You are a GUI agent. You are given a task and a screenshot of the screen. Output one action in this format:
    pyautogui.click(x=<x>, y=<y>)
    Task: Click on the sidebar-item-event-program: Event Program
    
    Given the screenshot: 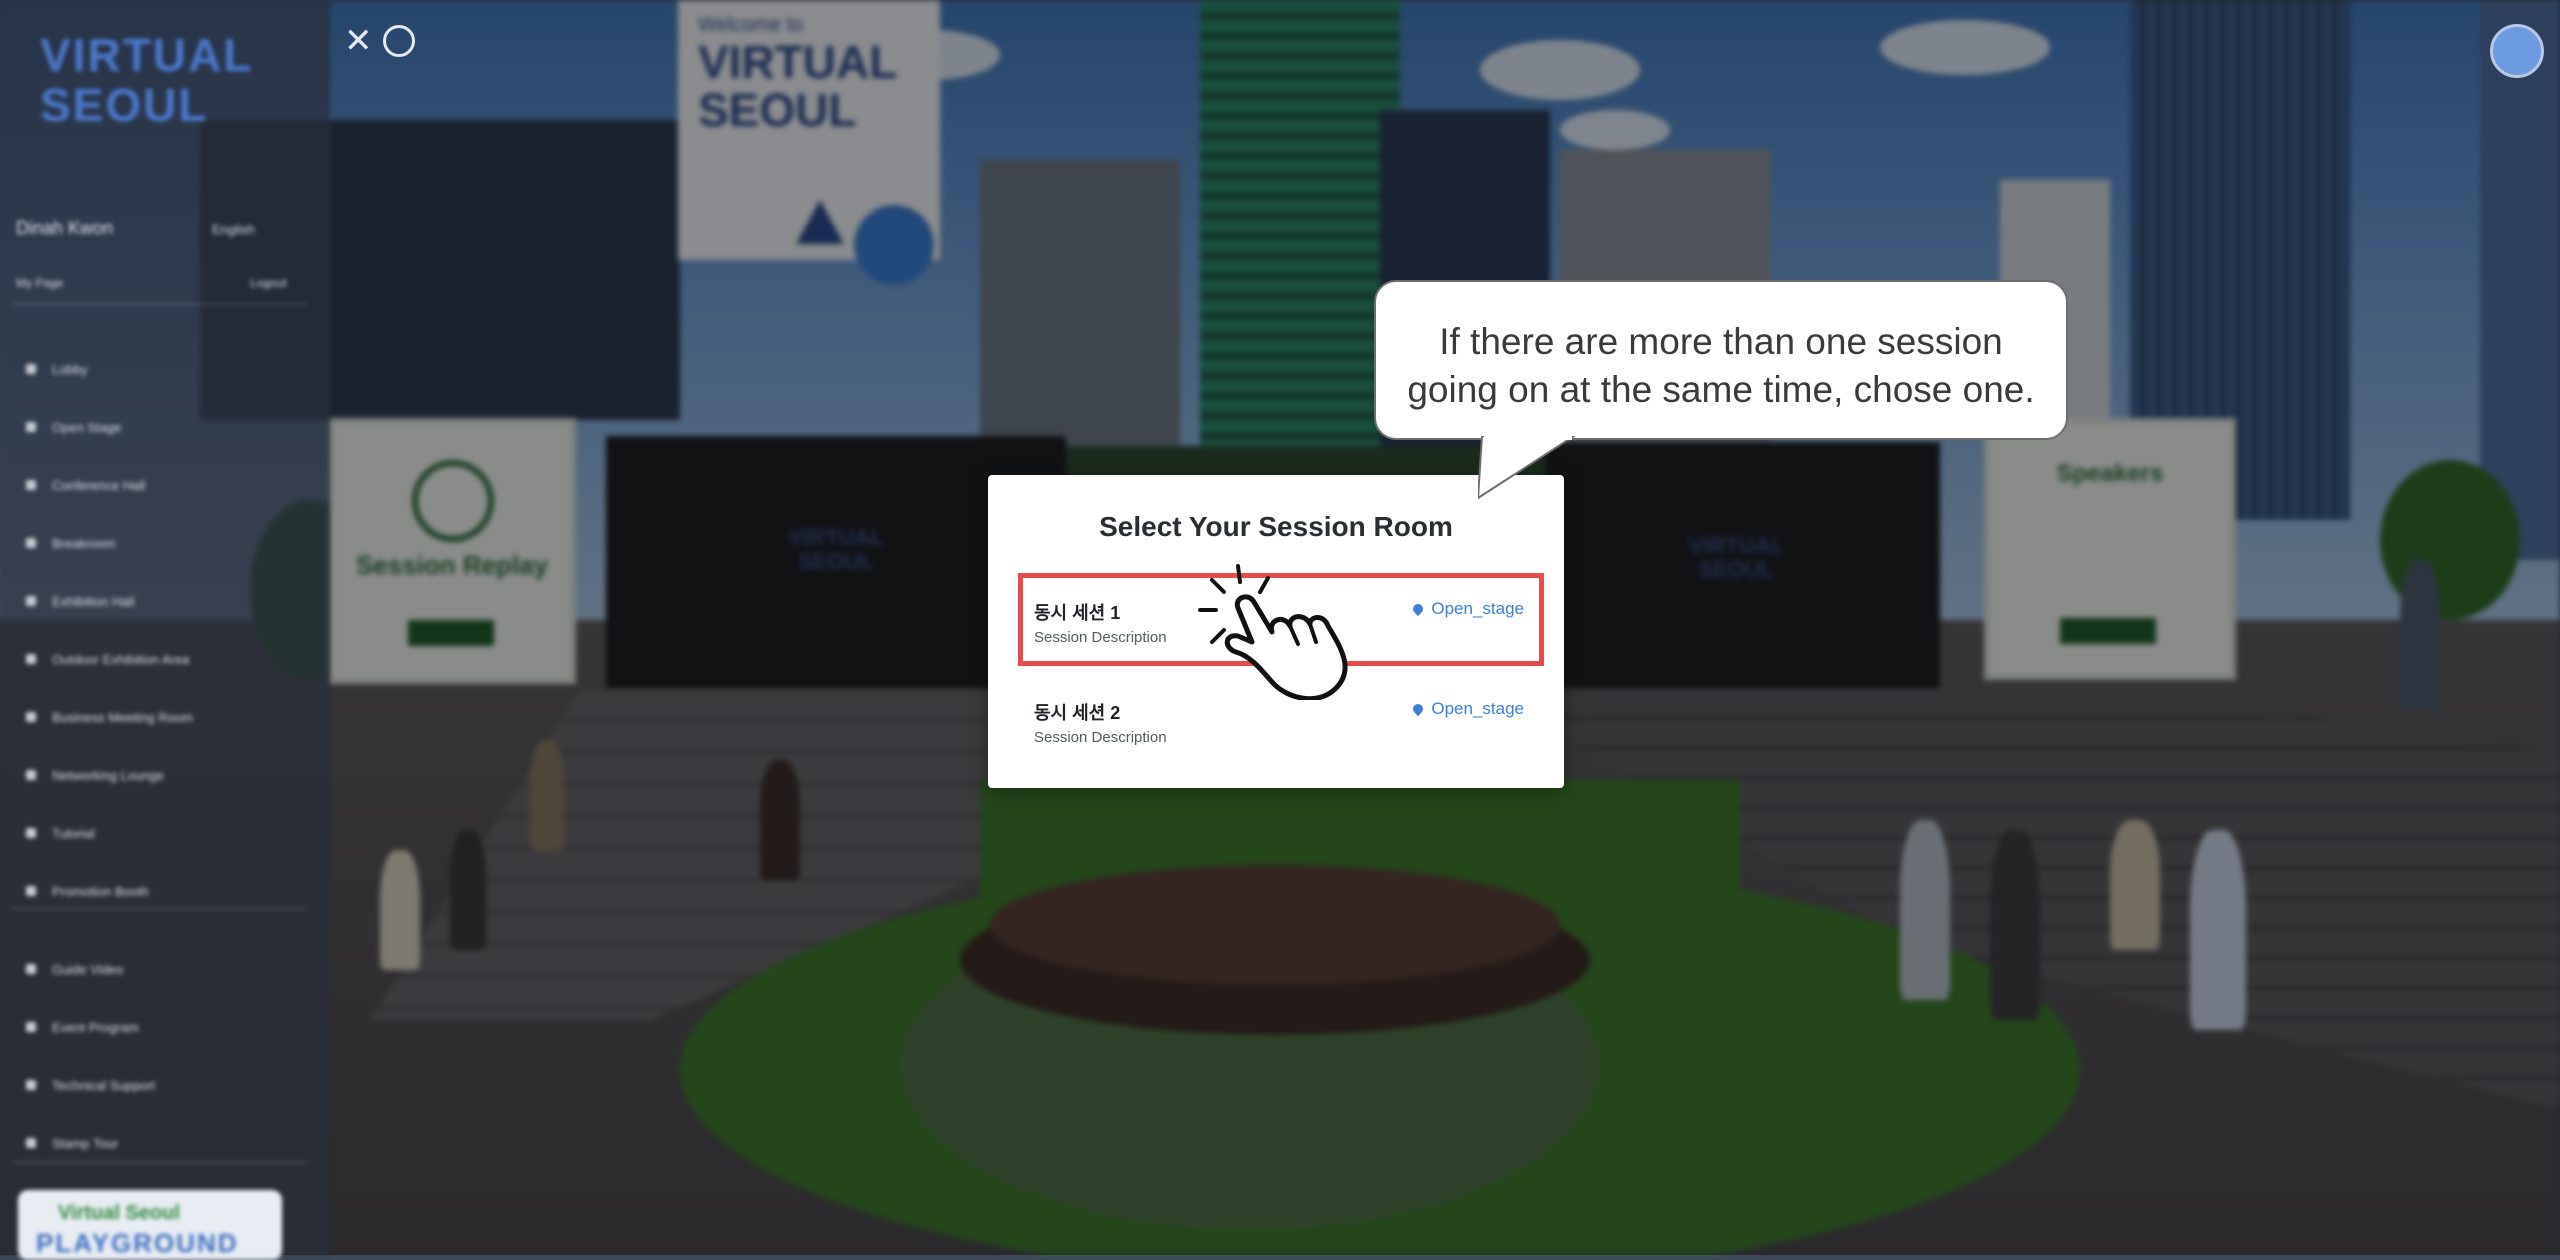 What is the action you would take?
    pyautogui.click(x=109, y=1027)
    